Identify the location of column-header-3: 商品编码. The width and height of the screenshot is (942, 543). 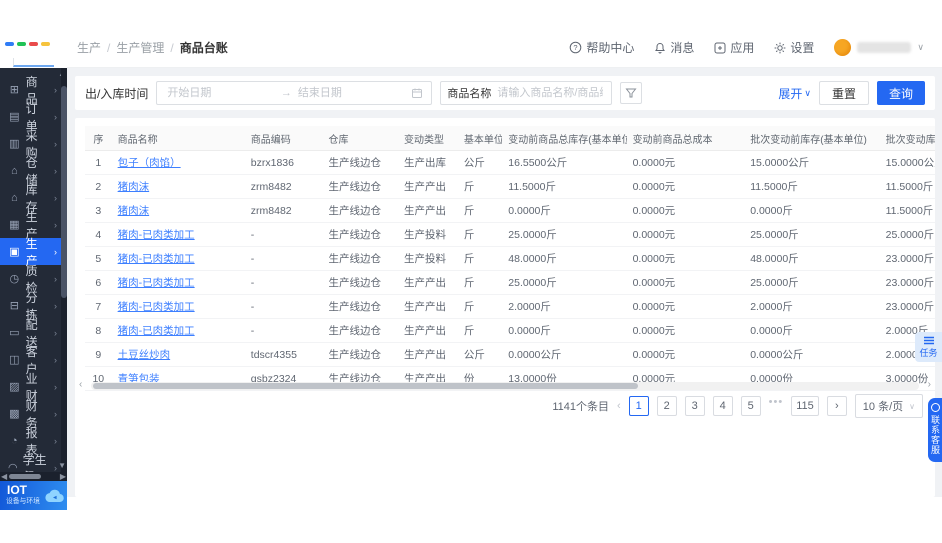
(283, 138).